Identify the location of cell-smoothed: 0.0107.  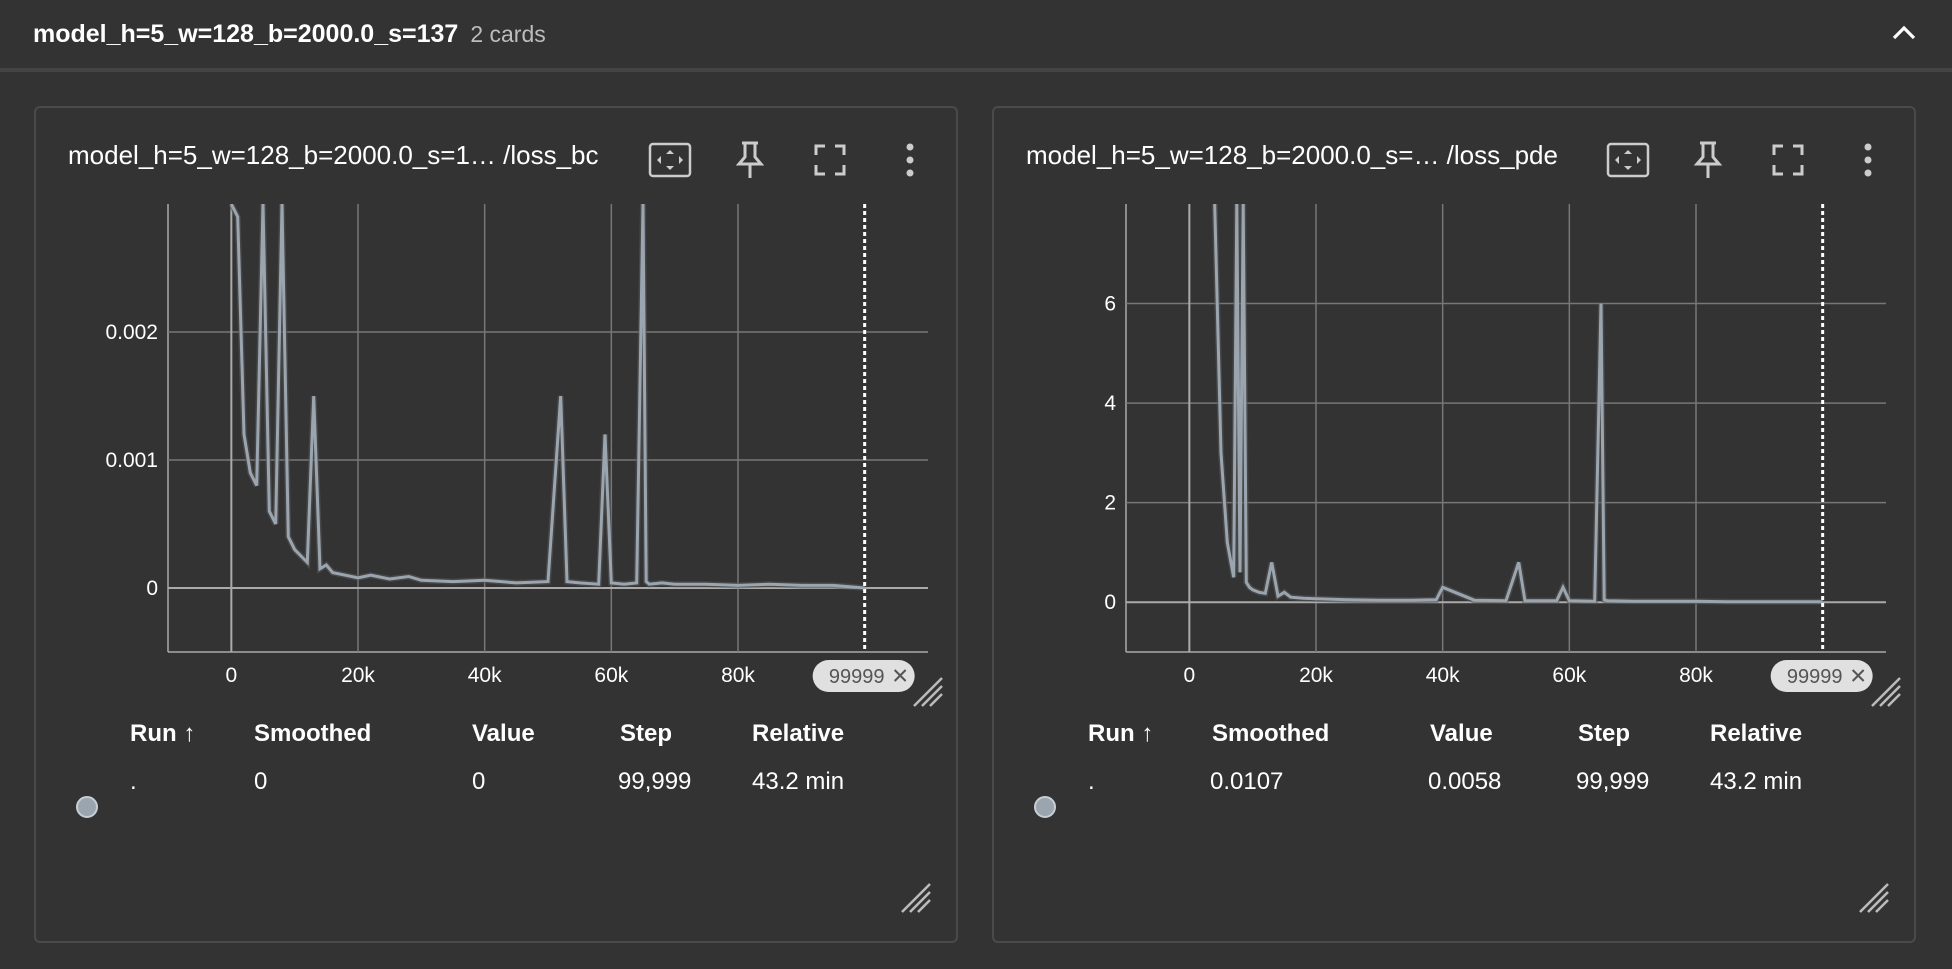
(1247, 781).